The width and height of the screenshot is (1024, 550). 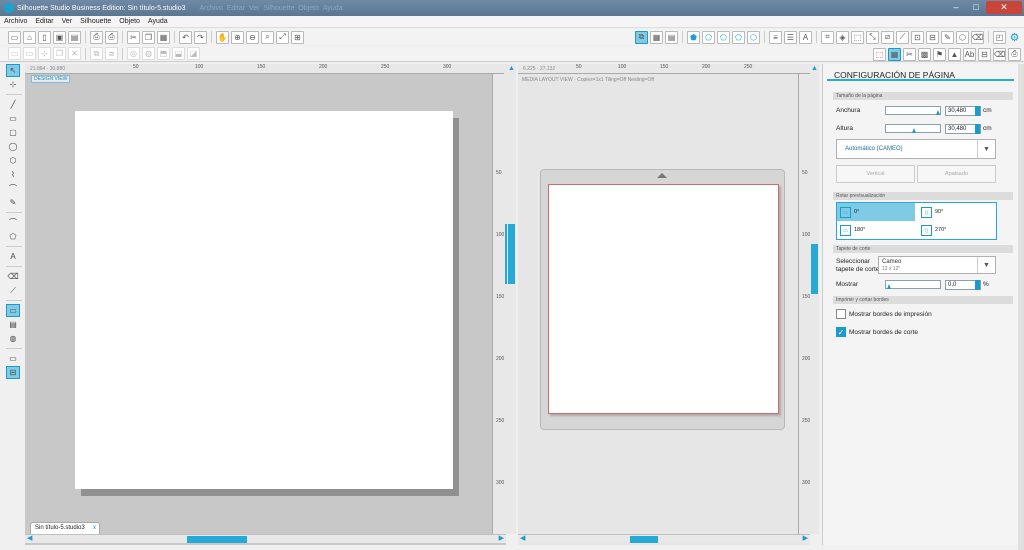 What do you see at coordinates (501, 539) in the screenshot?
I see `scroll-right-icon: ▶` at bounding box center [501, 539].